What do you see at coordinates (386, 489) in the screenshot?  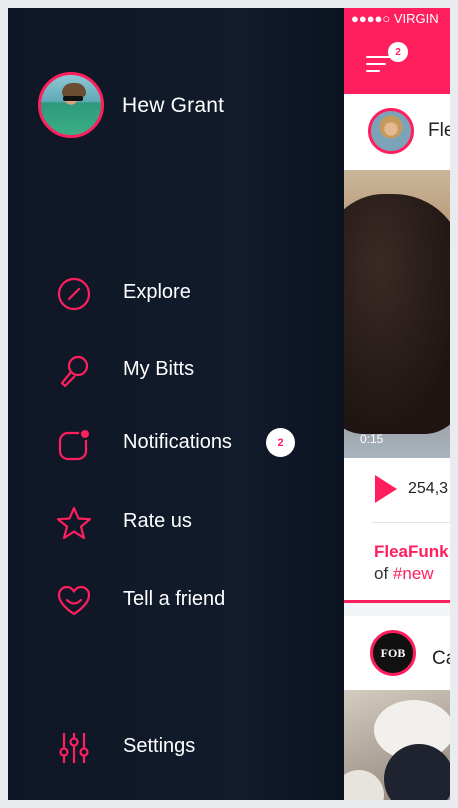 I see `play-icon` at bounding box center [386, 489].